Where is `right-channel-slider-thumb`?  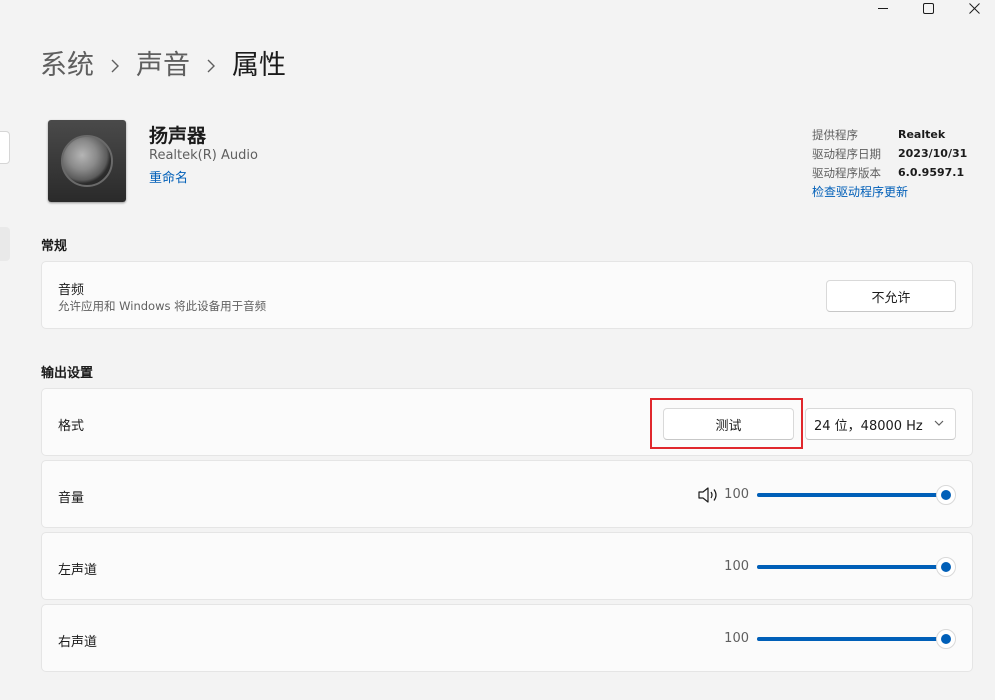
right-channel-slider-thumb is located at coordinates (946, 639).